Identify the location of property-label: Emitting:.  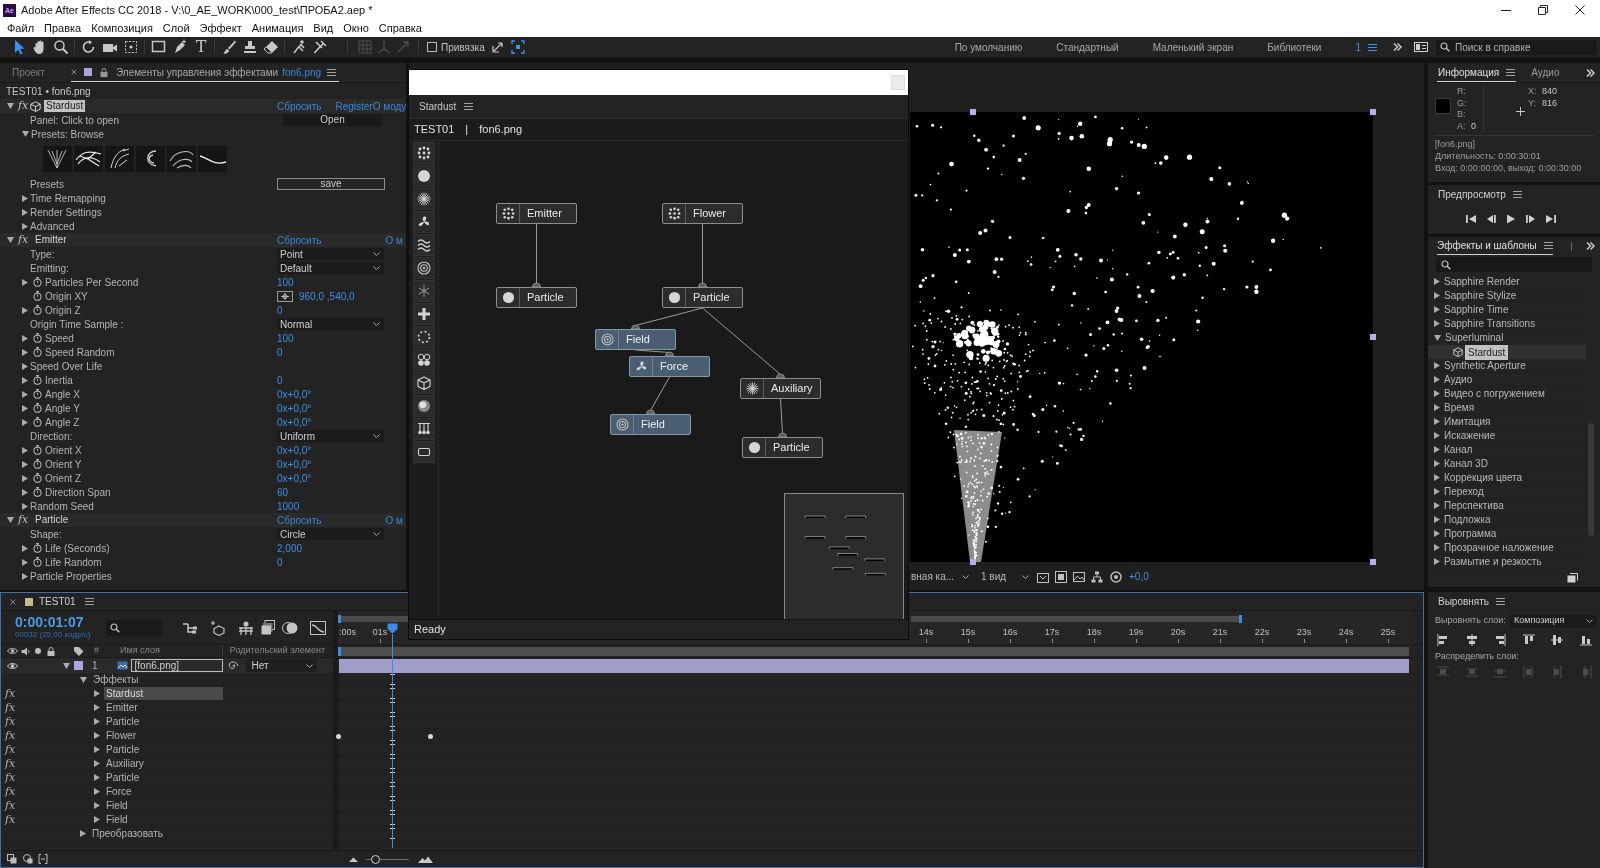
(49, 268).